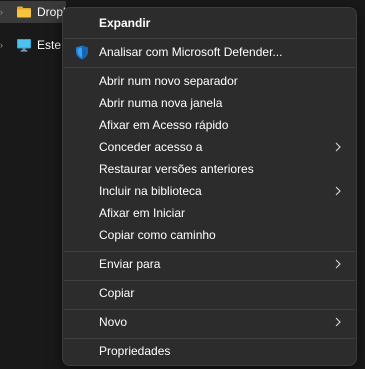 Image resolution: width=365 pixels, height=369 pixels. Describe the element at coordinates (151, 147) in the screenshot. I see `menu-item-label: Conceder acesso a` at that location.